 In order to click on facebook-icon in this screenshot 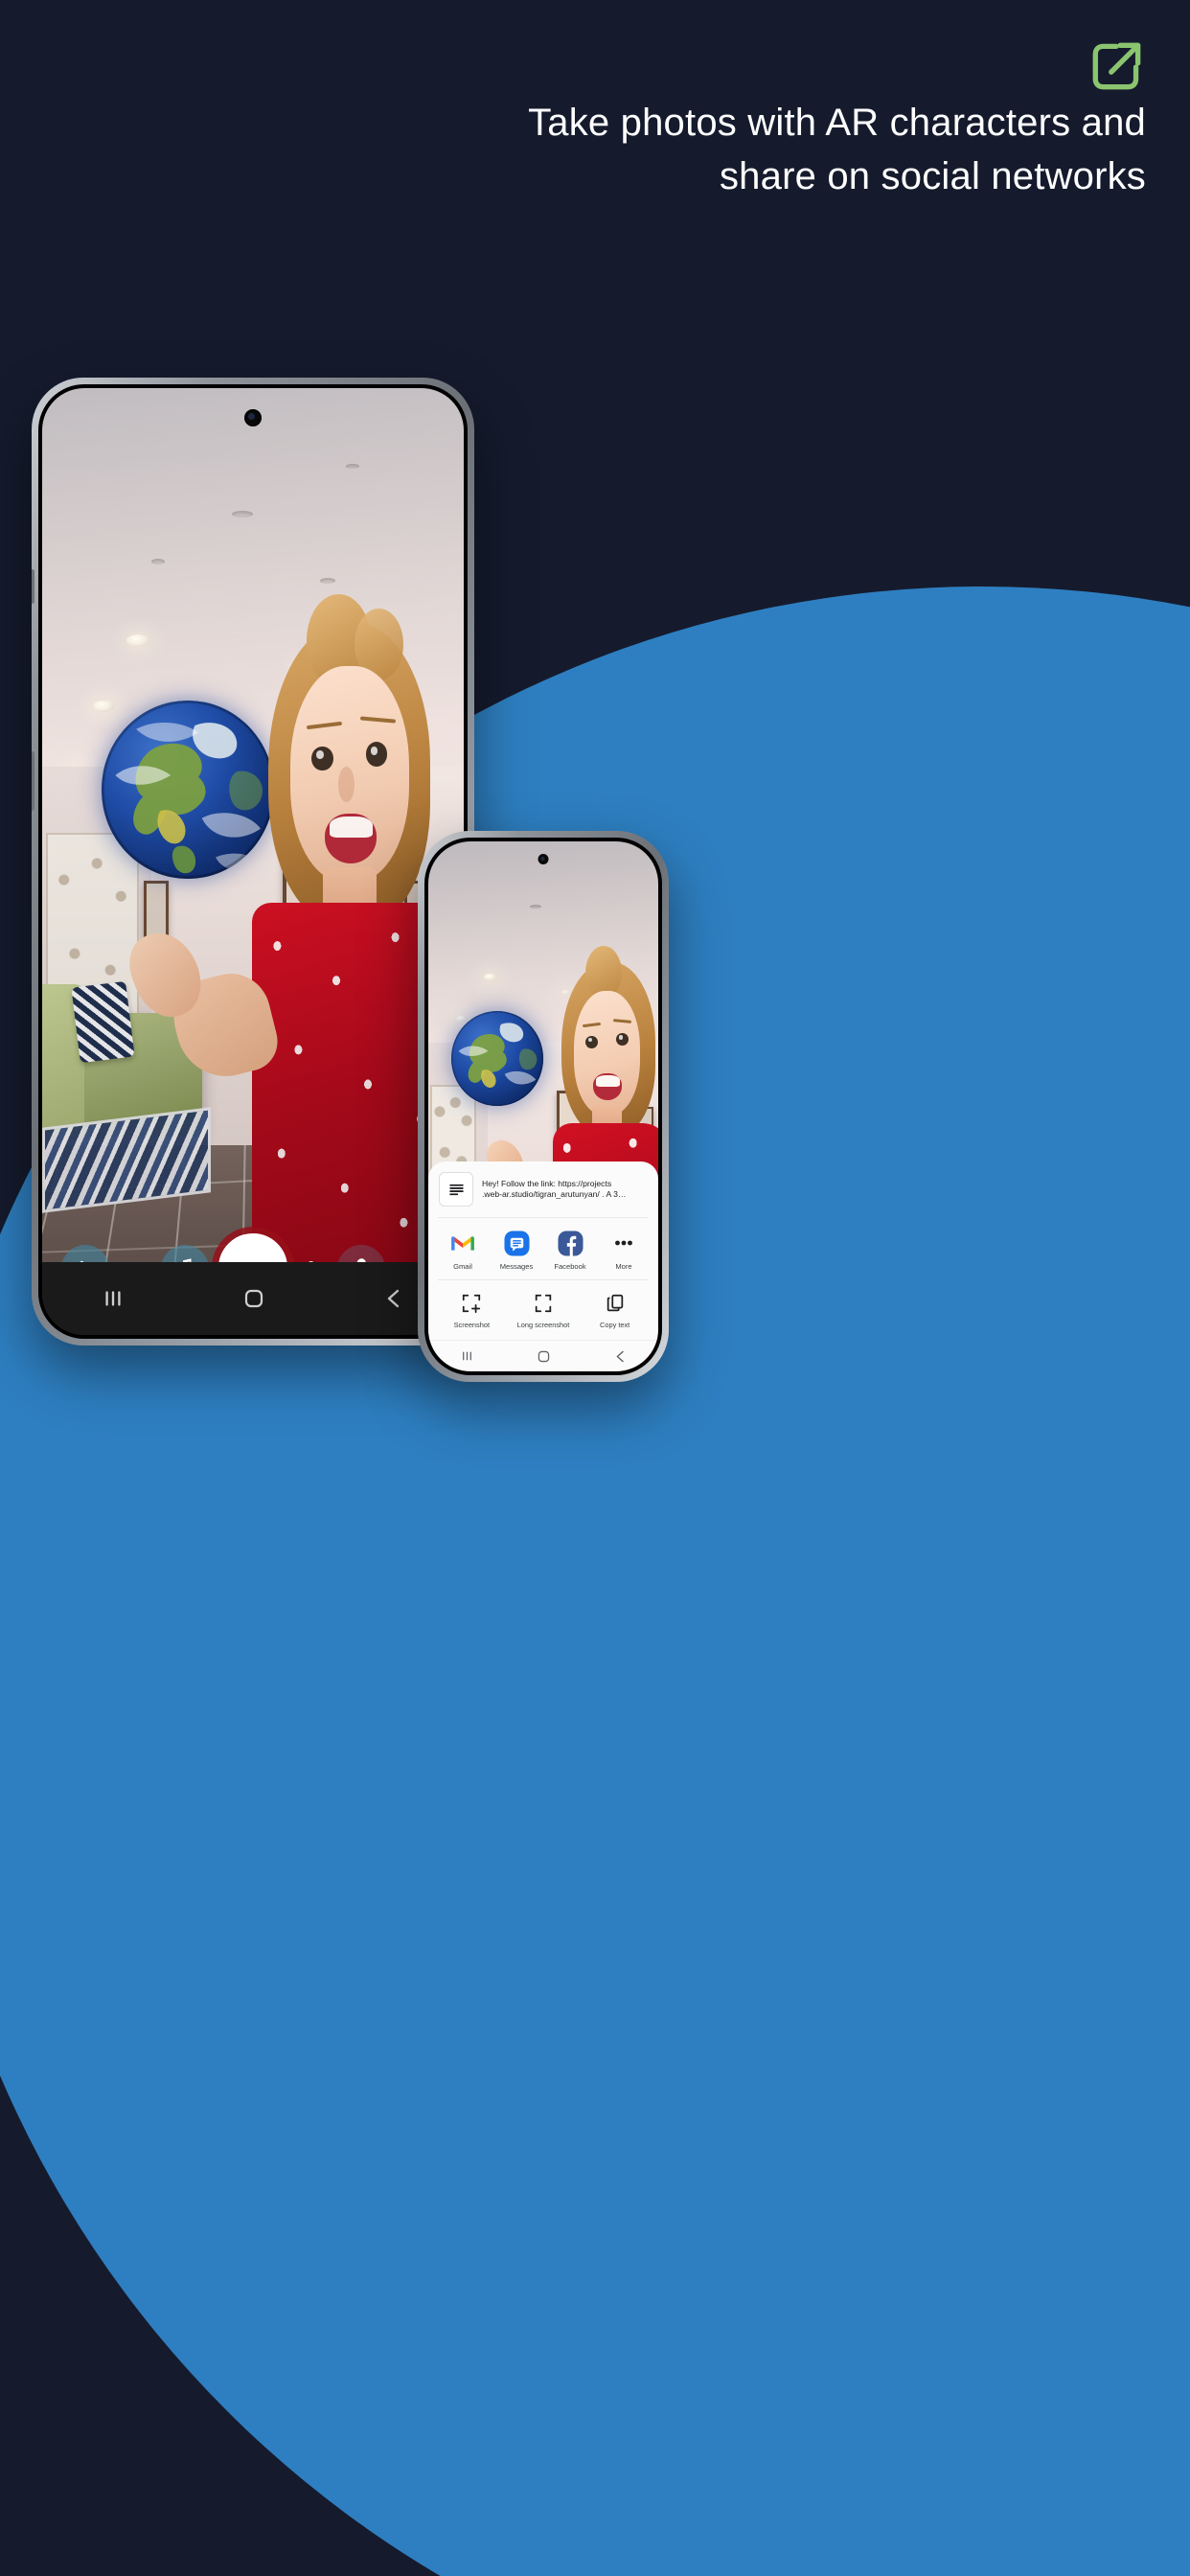, I will do `click(571, 1243)`.